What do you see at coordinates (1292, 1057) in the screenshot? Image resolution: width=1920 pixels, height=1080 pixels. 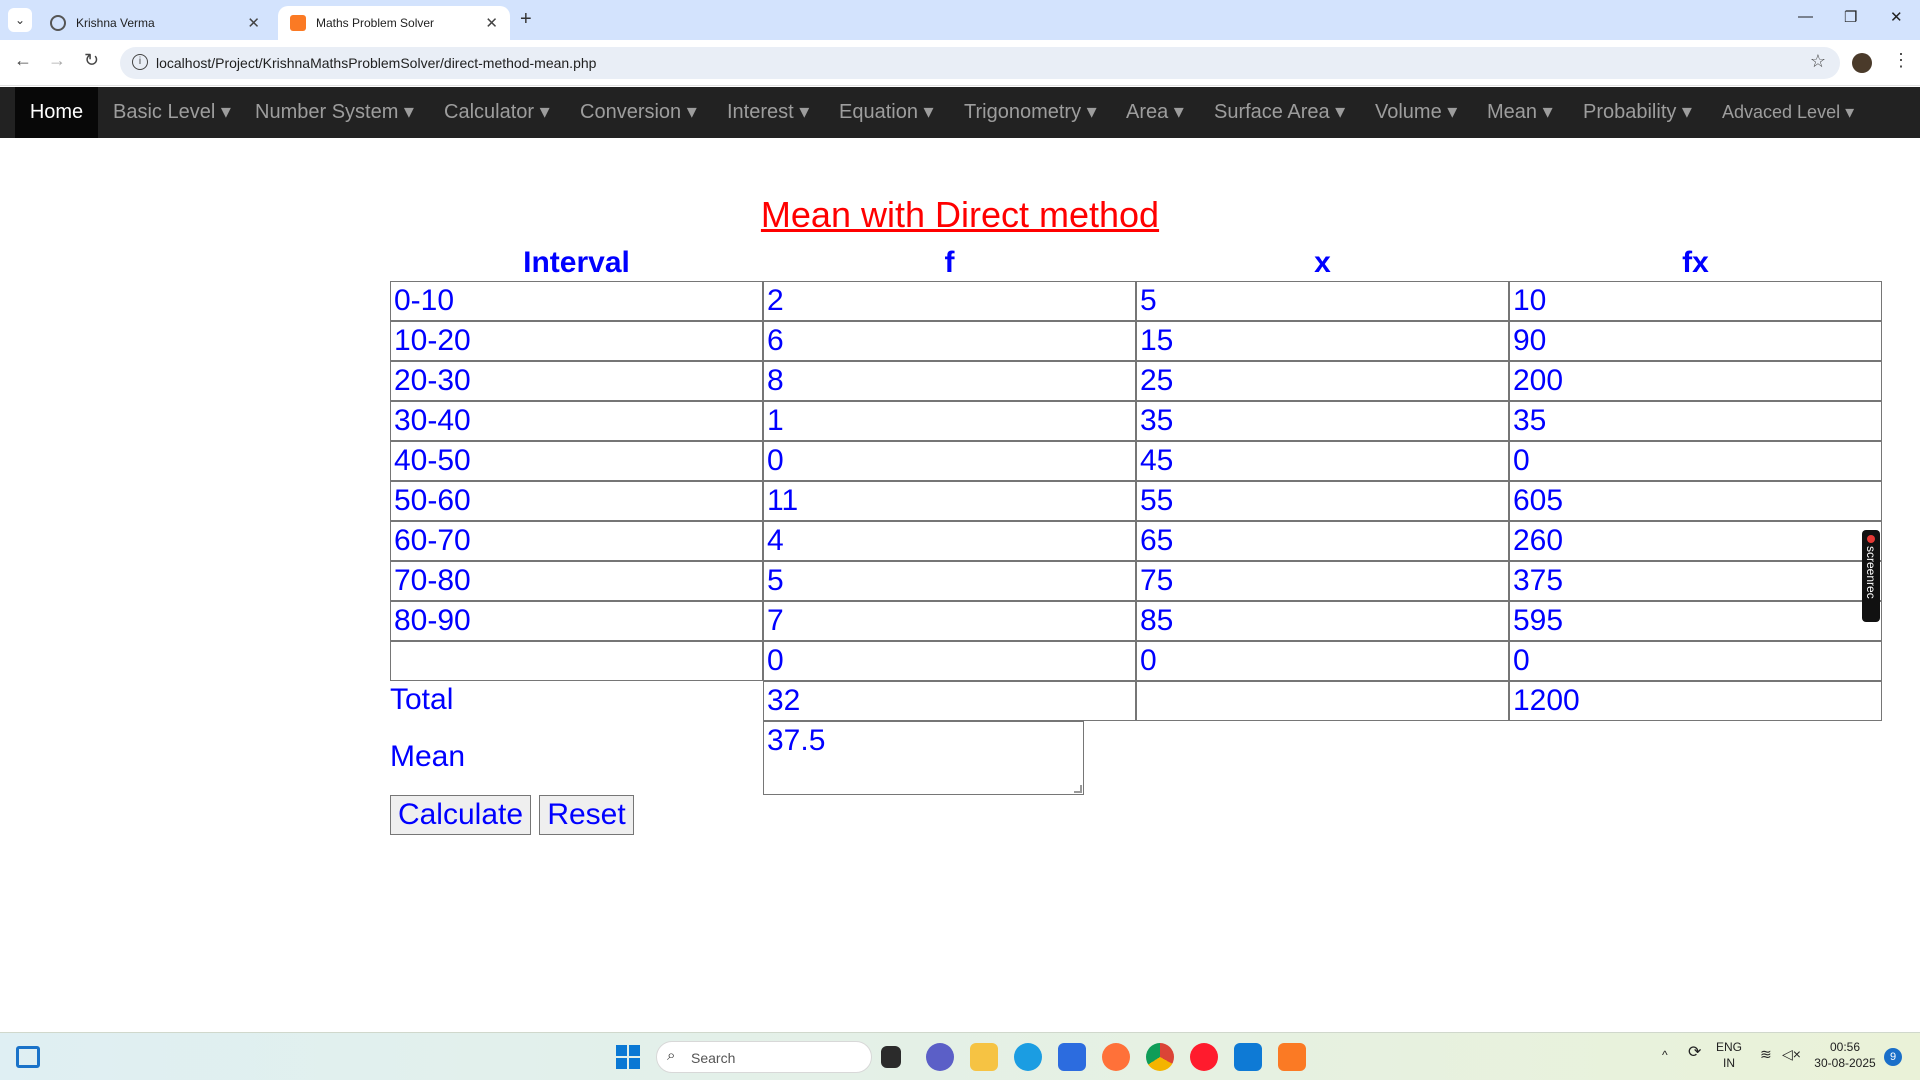 I see `xampp-taskbar-icon` at bounding box center [1292, 1057].